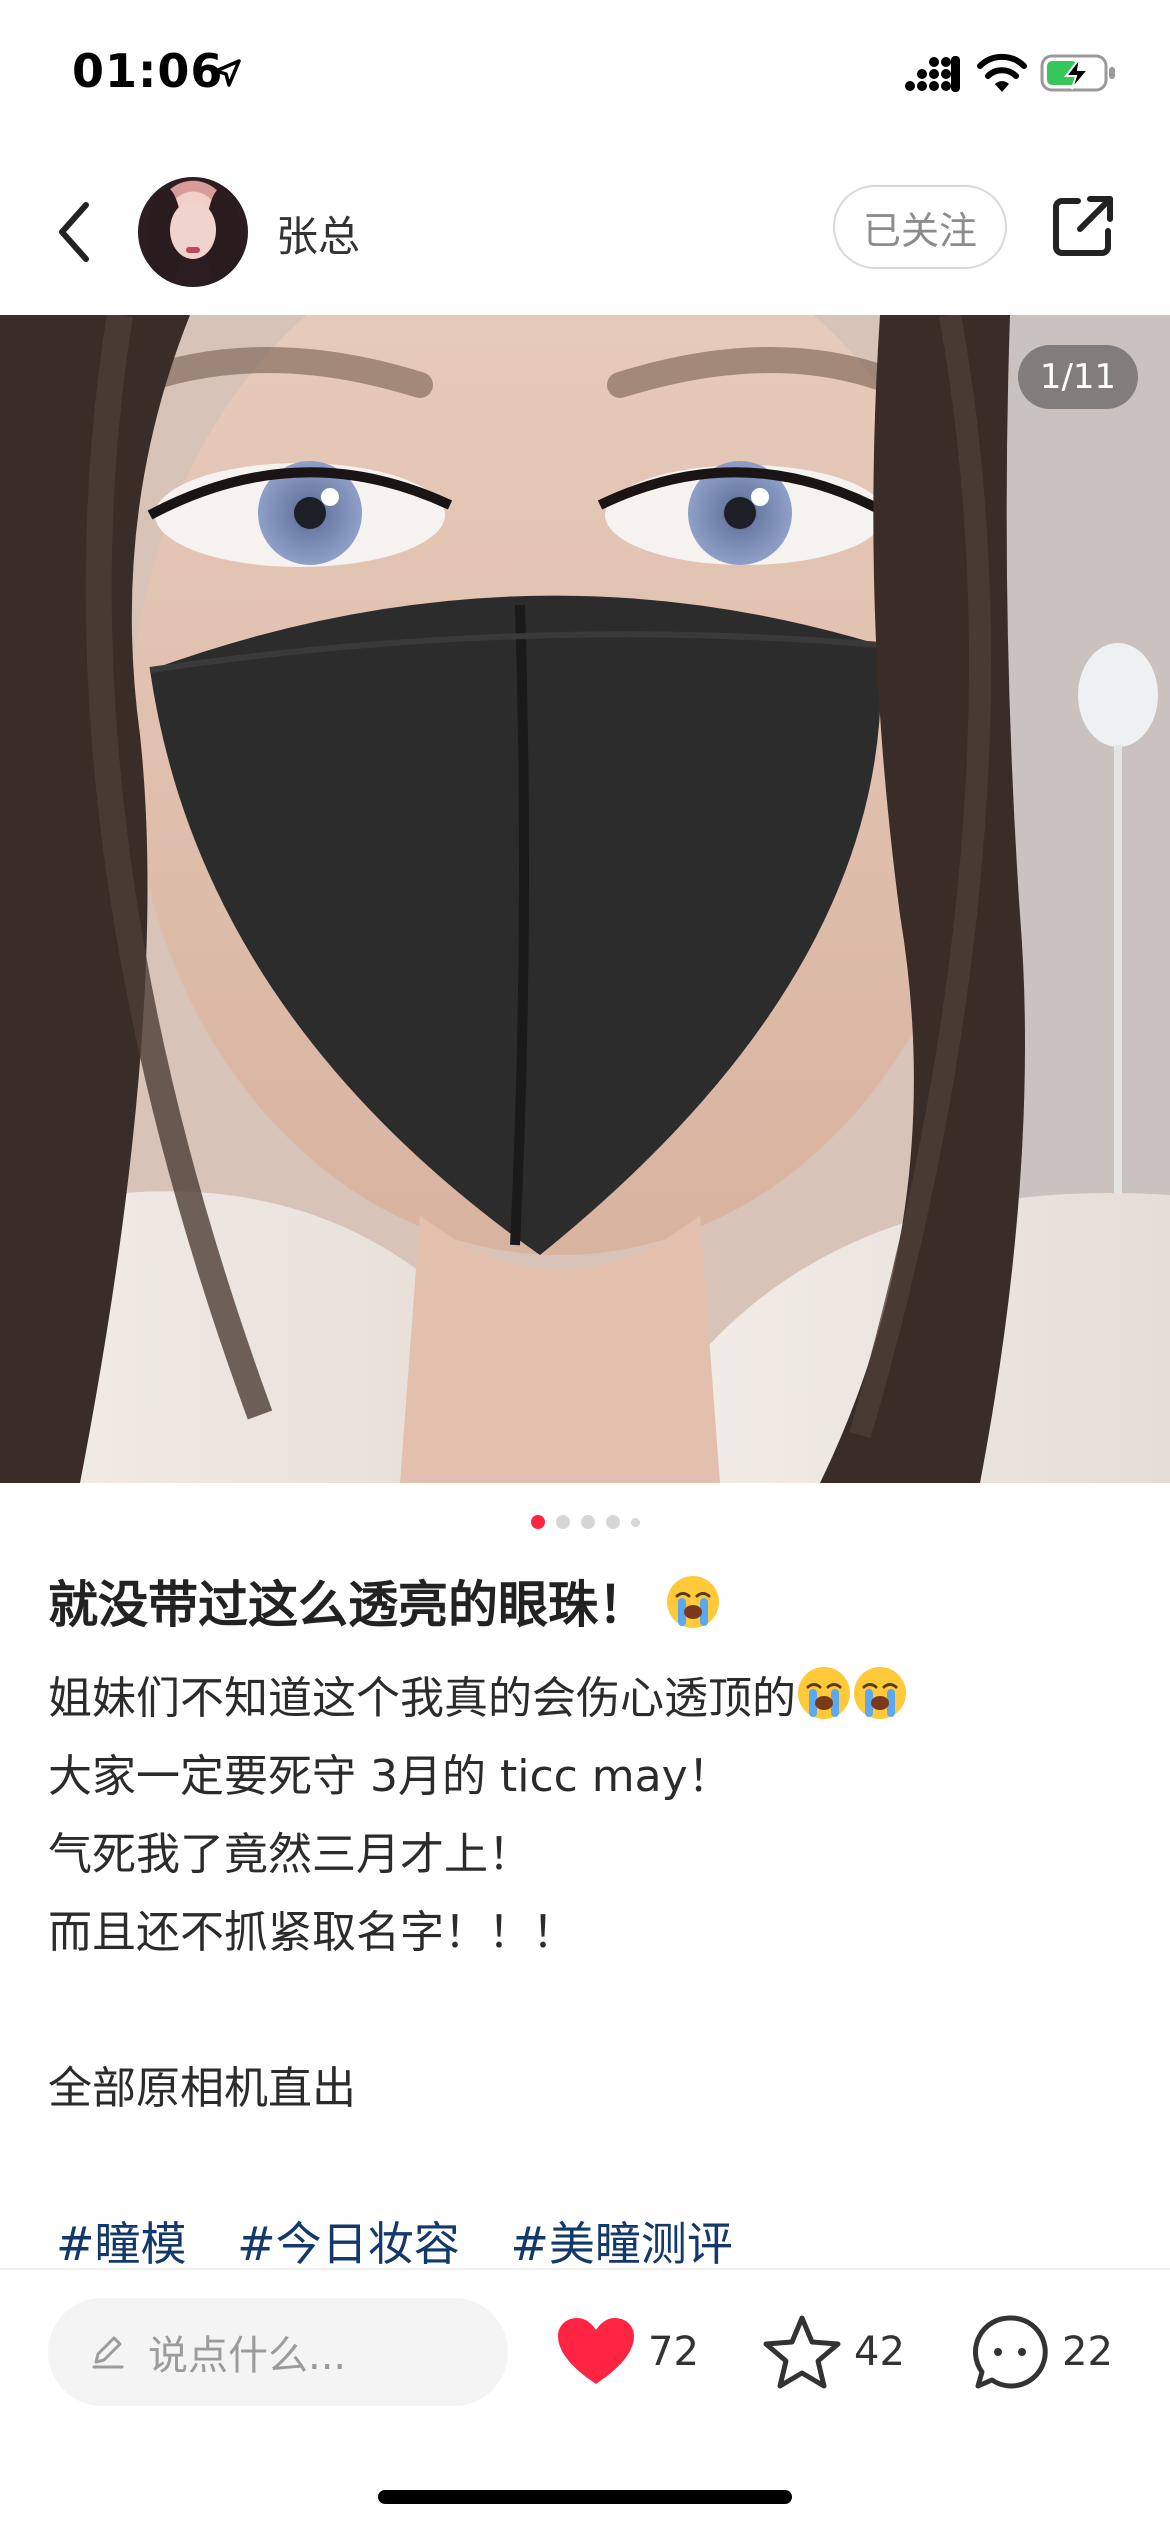 This screenshot has width=1170, height=2532. I want to click on image-pagination, so click(585, 1522).